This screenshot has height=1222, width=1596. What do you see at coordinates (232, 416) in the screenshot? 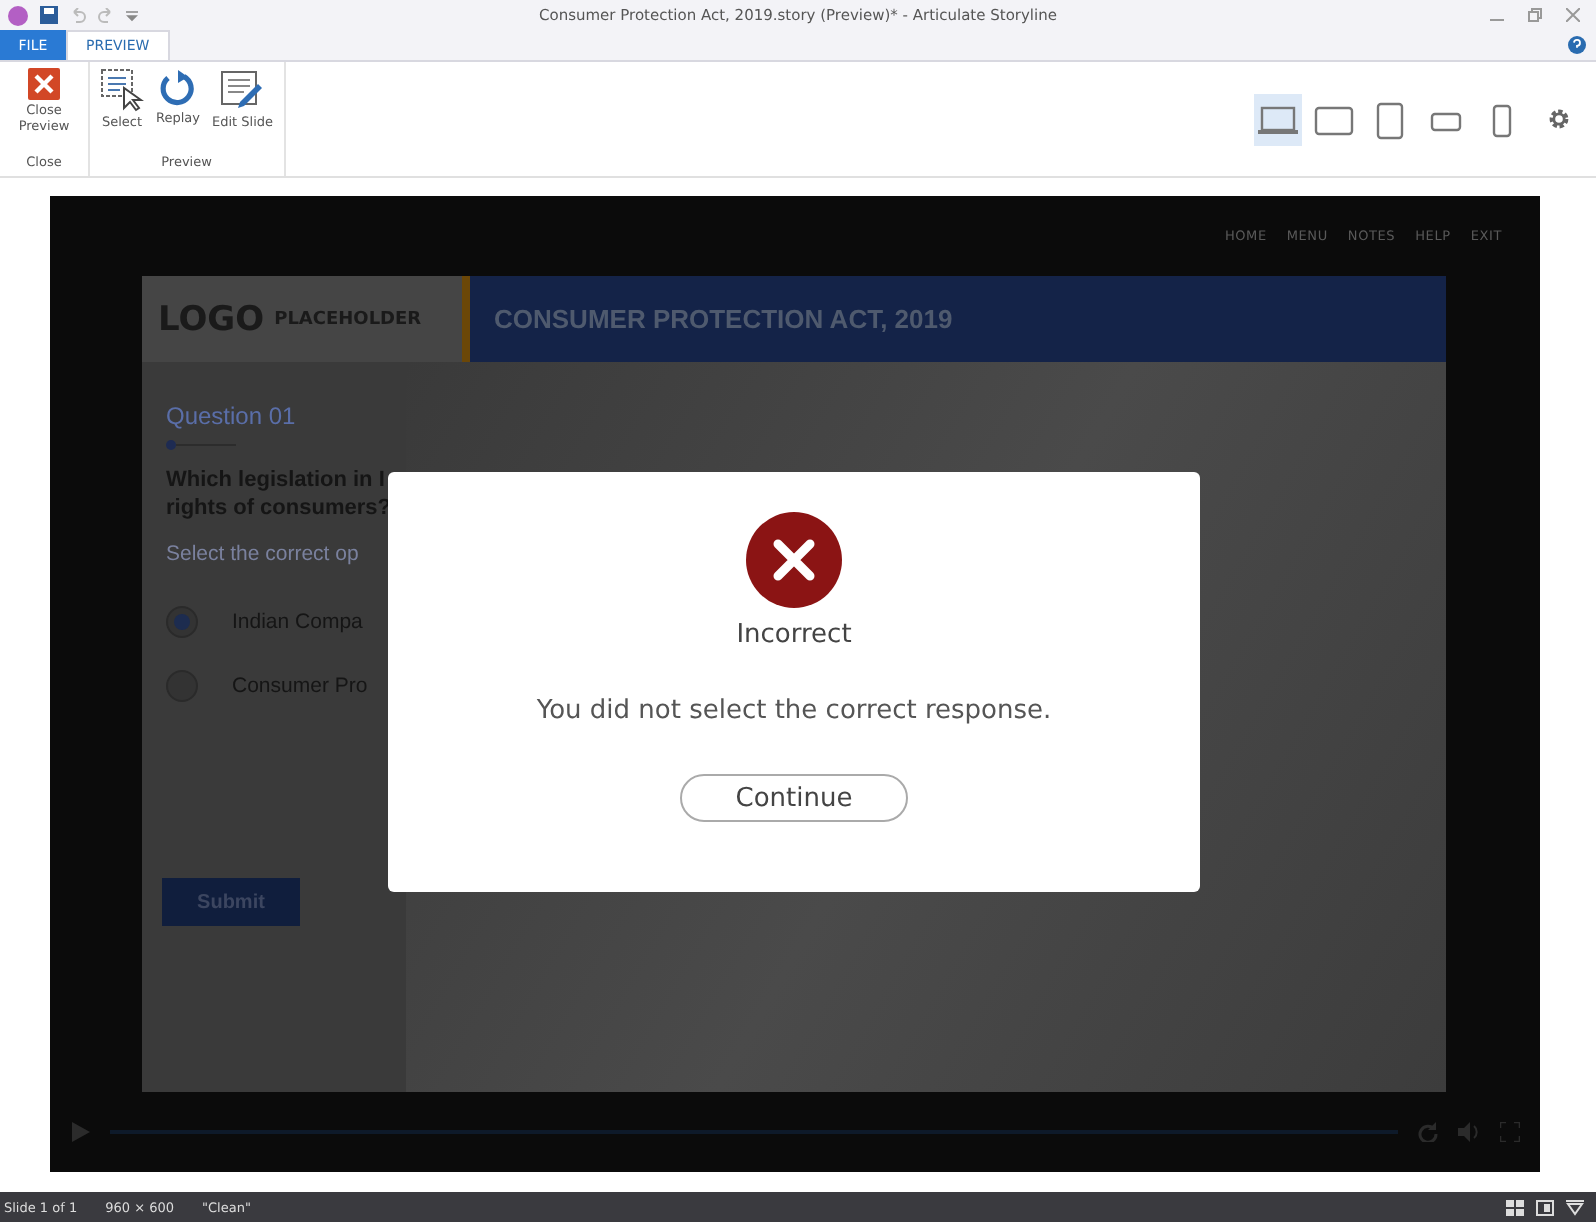
I see `question-label: Question 01` at bounding box center [232, 416].